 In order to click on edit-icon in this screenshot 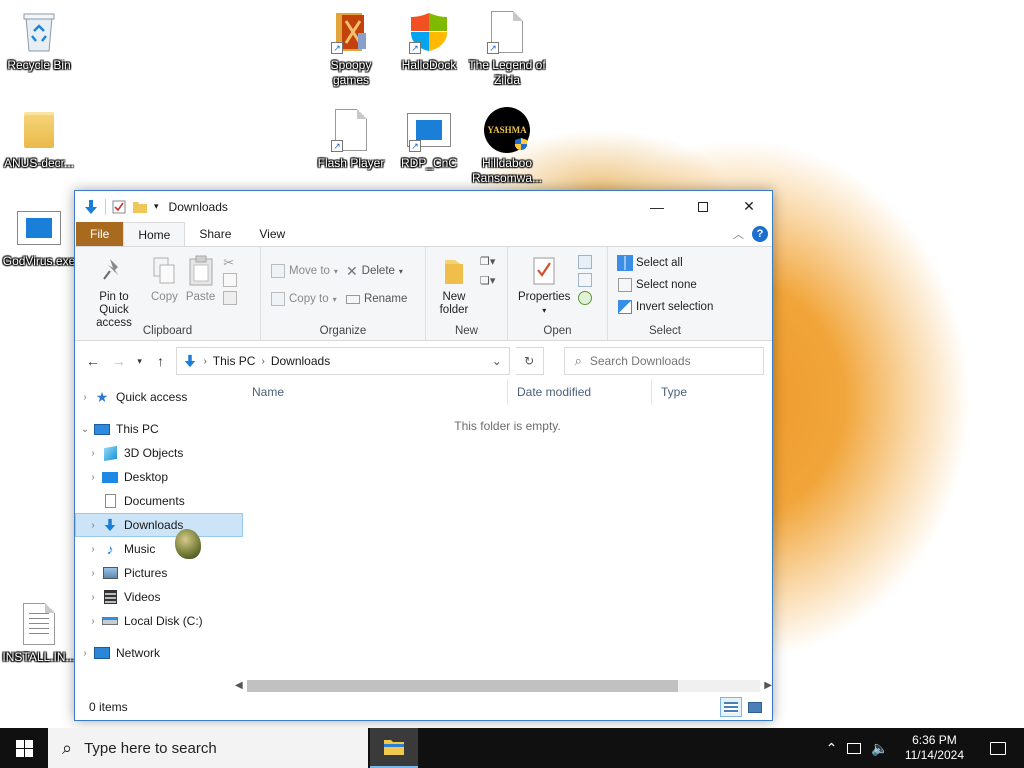, I will do `click(585, 280)`.